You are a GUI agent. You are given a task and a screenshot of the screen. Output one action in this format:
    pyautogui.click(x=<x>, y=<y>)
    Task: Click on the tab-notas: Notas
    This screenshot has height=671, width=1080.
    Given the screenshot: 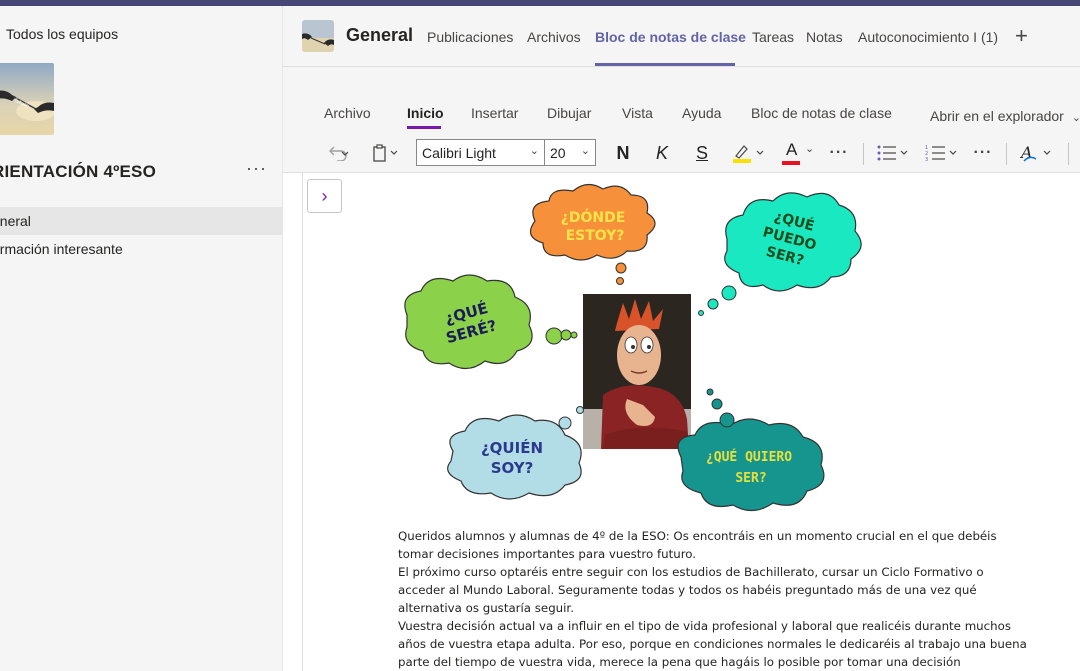 What is the action you would take?
    pyautogui.click(x=824, y=37)
    